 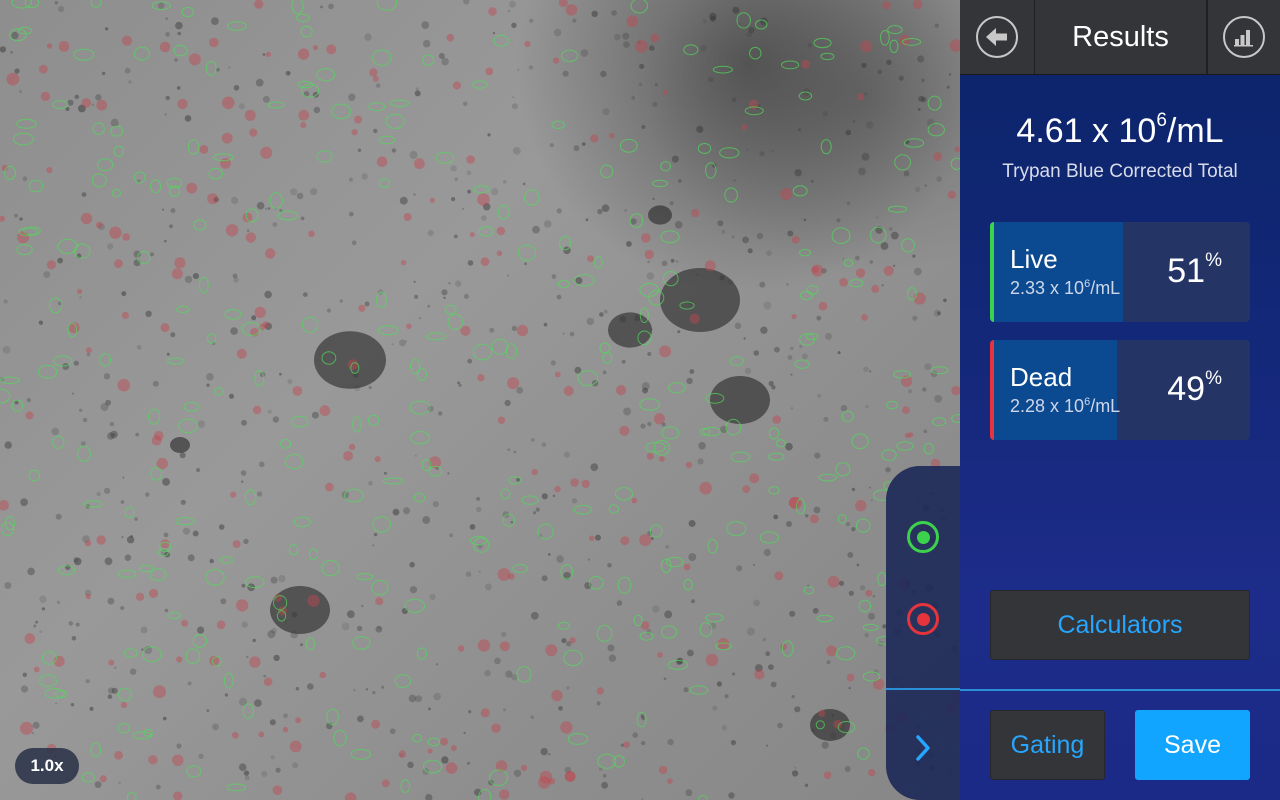 I want to click on debris-blob, so click(x=740, y=400).